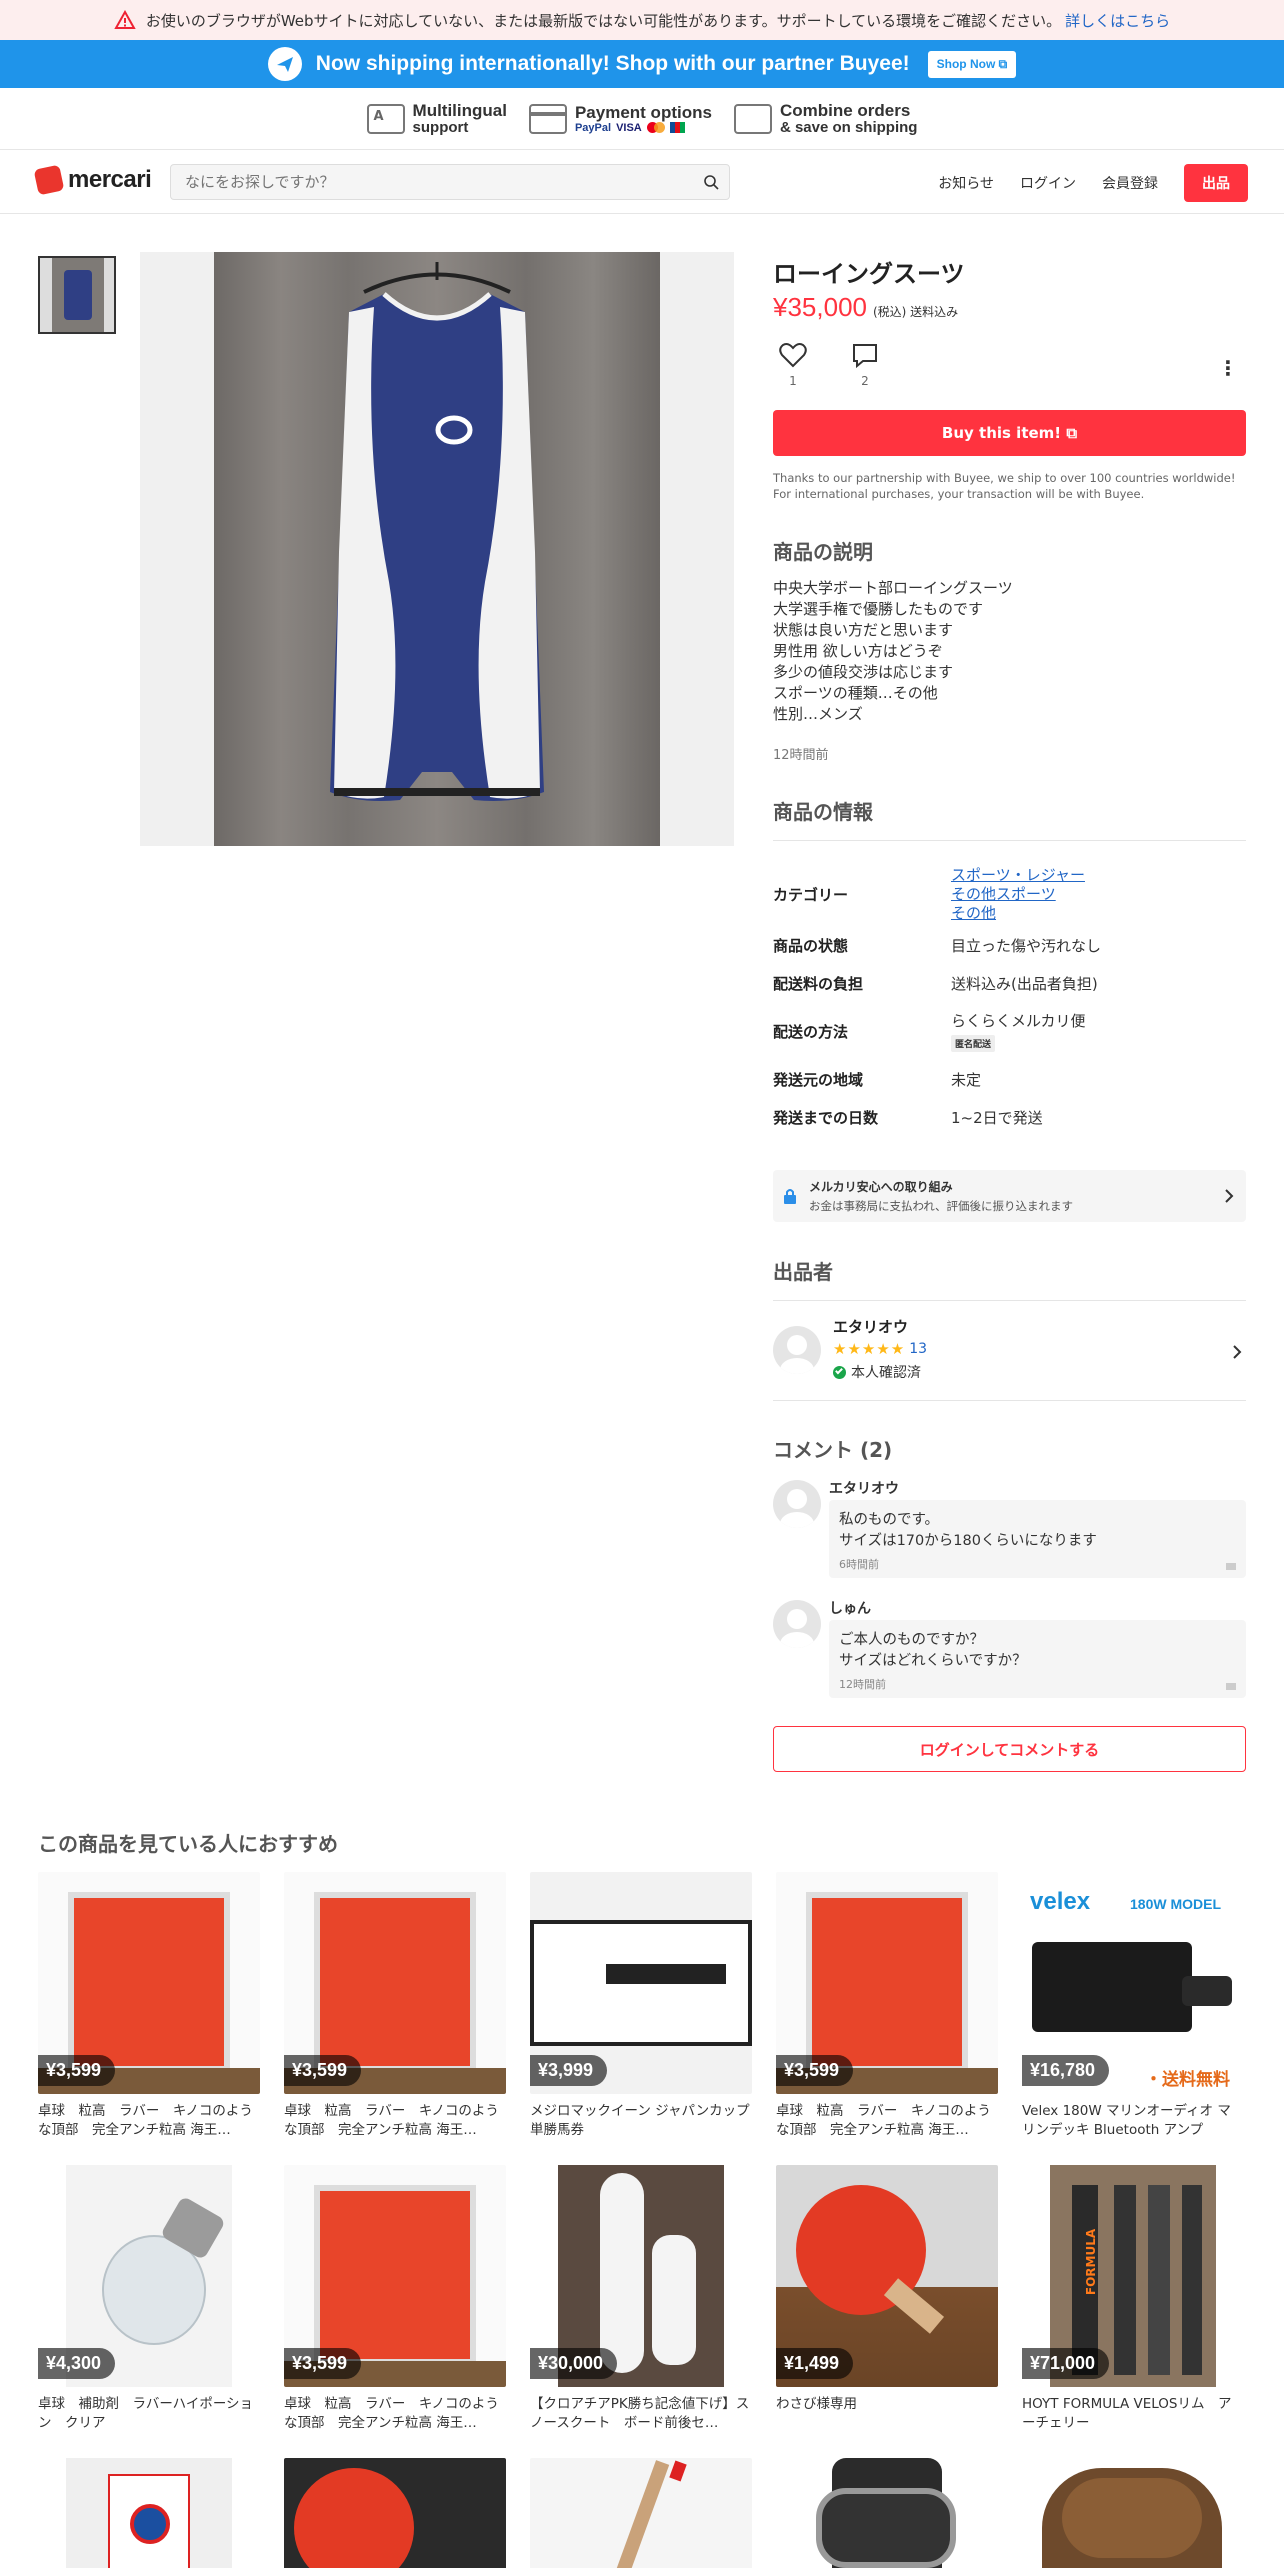  I want to click on info-value: 未定, so click(966, 1079).